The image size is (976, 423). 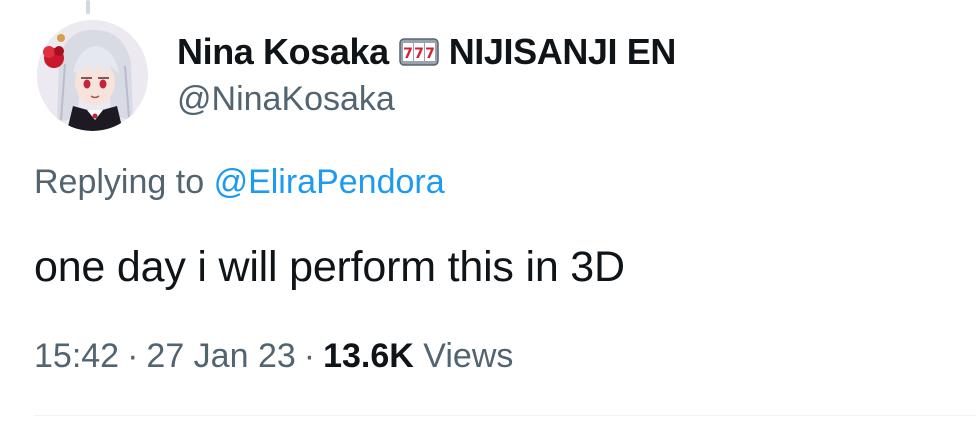 What do you see at coordinates (220, 356) in the screenshot?
I see `tweet-date: 27 Jan 23` at bounding box center [220, 356].